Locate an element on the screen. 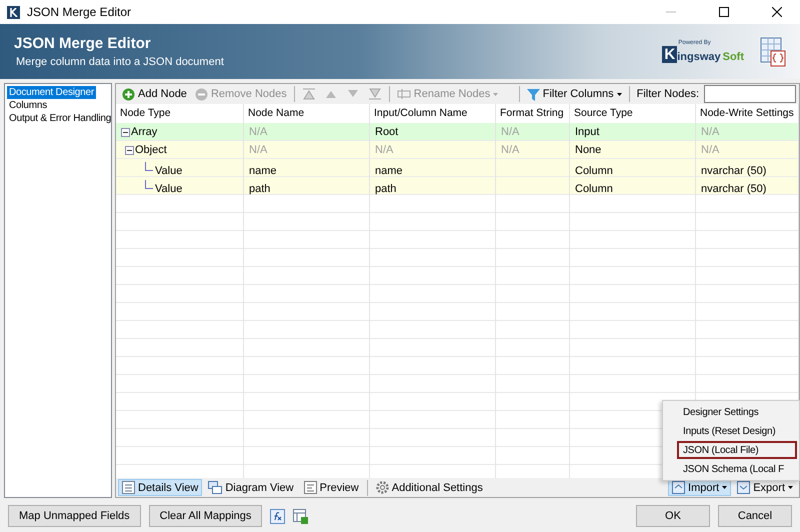 Image resolution: width=800 pixels, height=532 pixels. dialog-button: OK is located at coordinates (673, 516).